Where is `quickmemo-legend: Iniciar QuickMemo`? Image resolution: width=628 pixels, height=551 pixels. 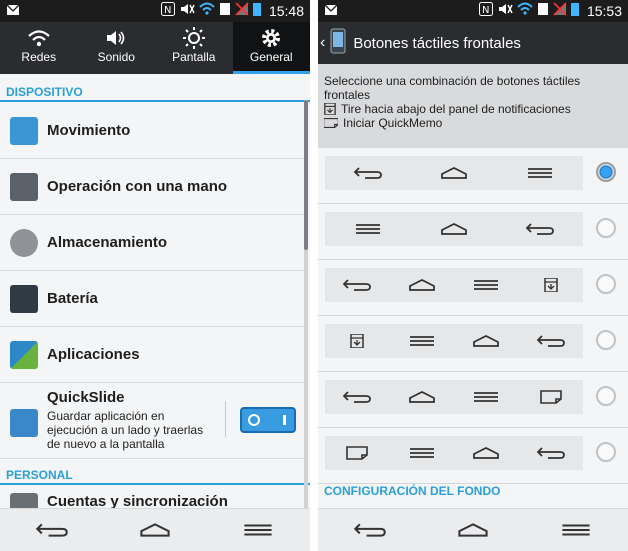
quickmemo-legend: Iniciar QuickMemo is located at coordinates (473, 123).